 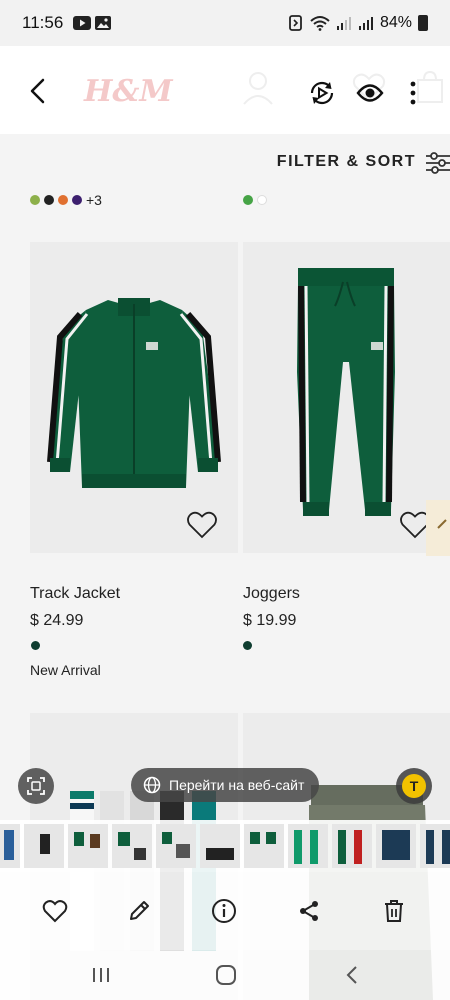 I want to click on open-website-button: Перейти на веб-сайт, so click(x=225, y=785).